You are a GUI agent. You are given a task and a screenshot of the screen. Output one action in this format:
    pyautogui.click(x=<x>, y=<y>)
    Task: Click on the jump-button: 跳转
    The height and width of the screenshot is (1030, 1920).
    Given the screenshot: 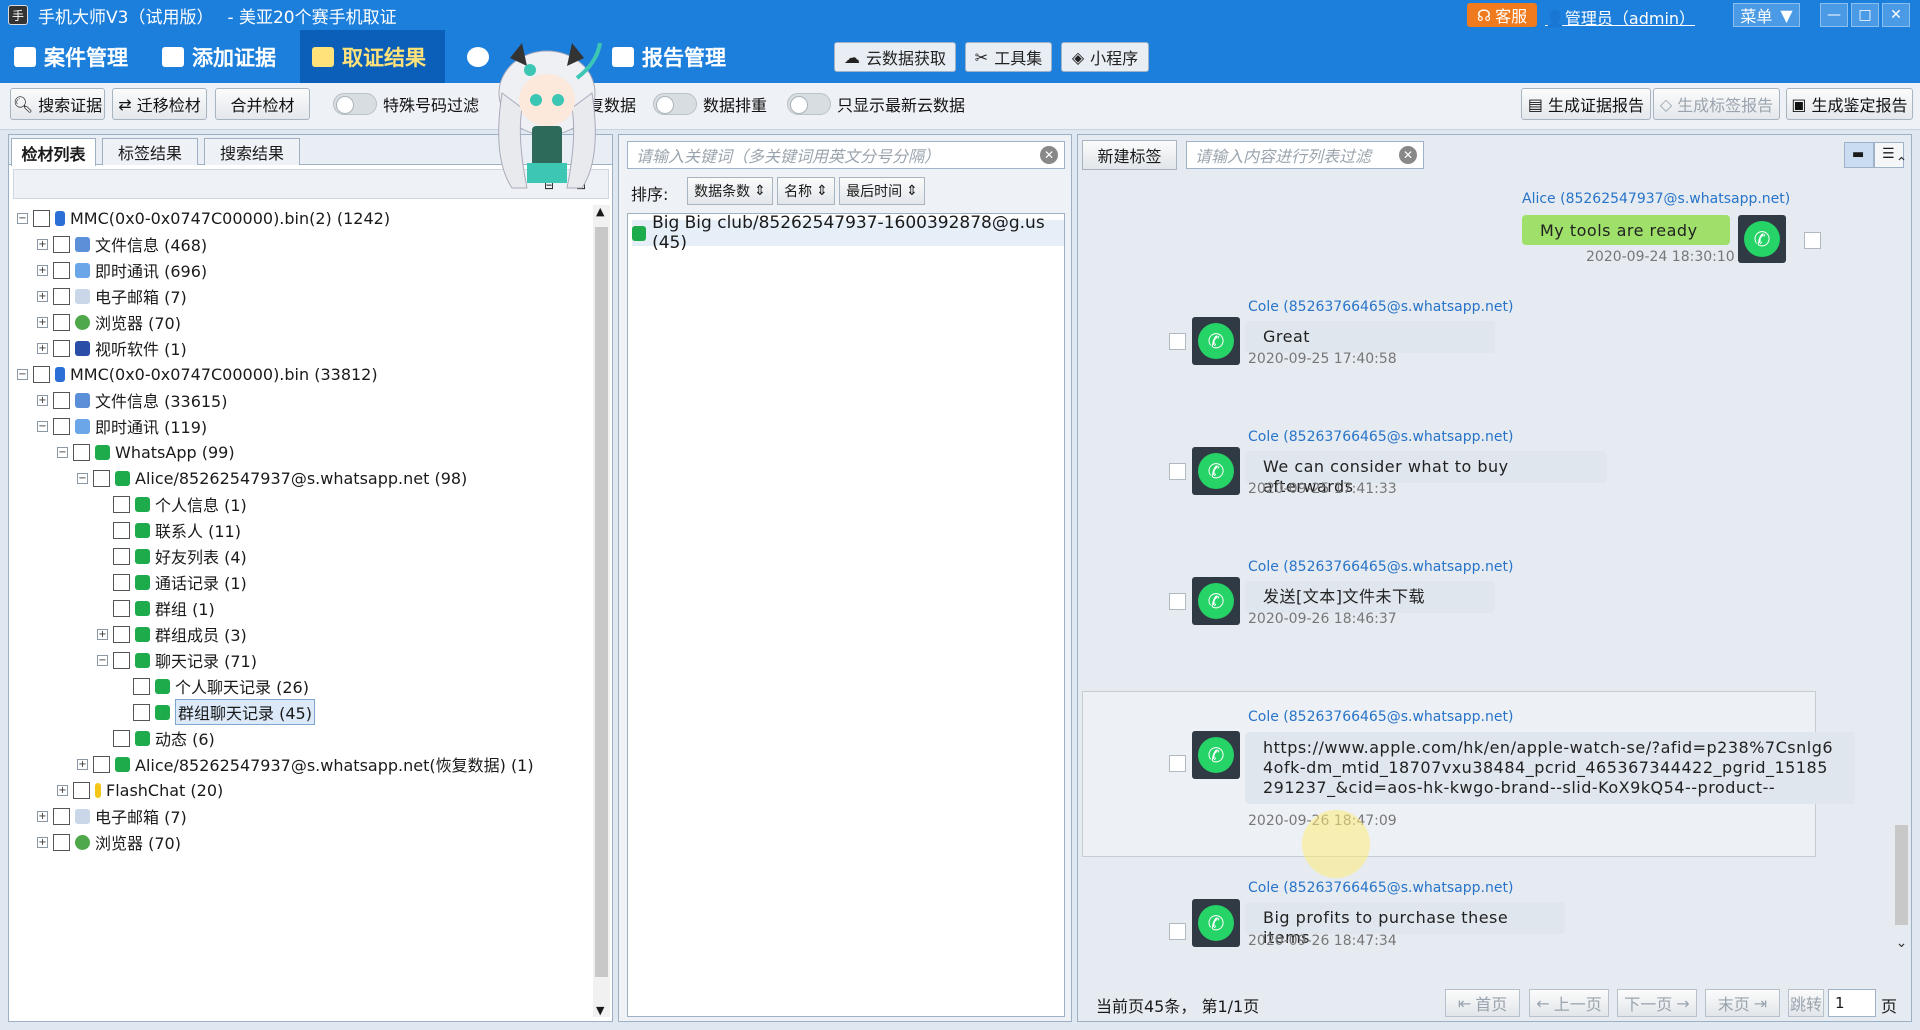 What is the action you would take?
    pyautogui.click(x=1806, y=1003)
    